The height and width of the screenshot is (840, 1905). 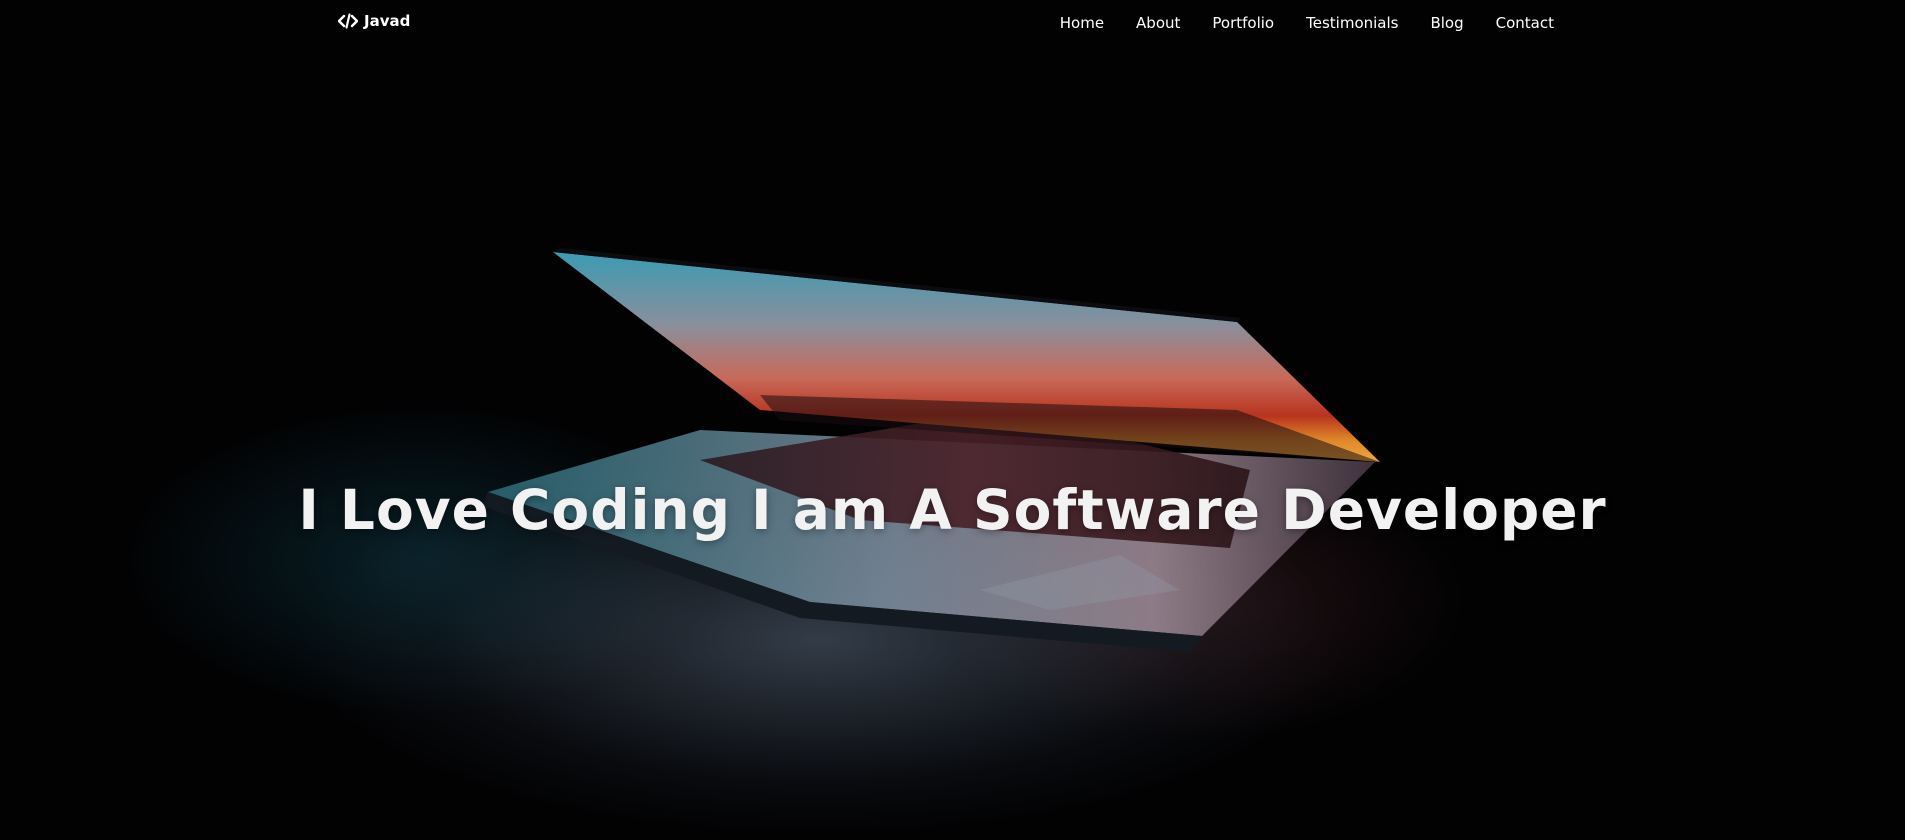 I want to click on nav-link-home: Home, so click(x=1082, y=23).